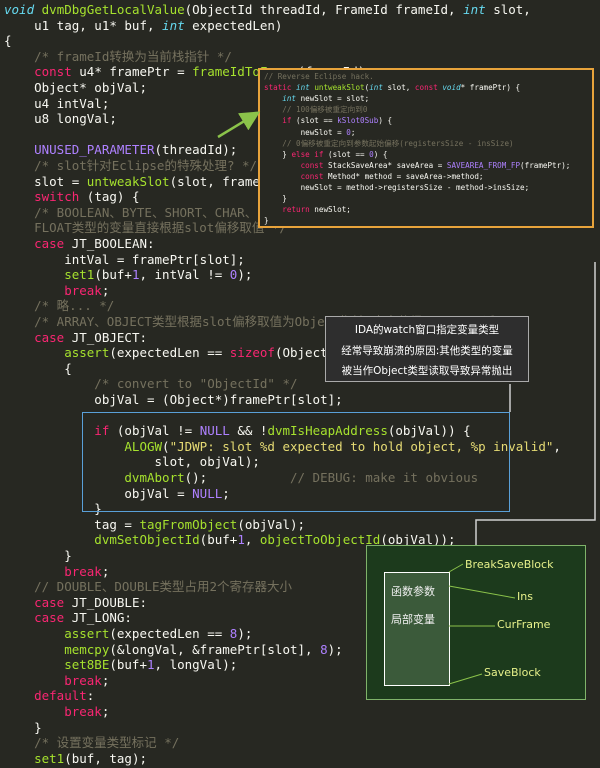 This screenshot has height=768, width=600. Describe the element at coordinates (239, 125) in the screenshot. I see `inset-pointer-arrow` at that location.